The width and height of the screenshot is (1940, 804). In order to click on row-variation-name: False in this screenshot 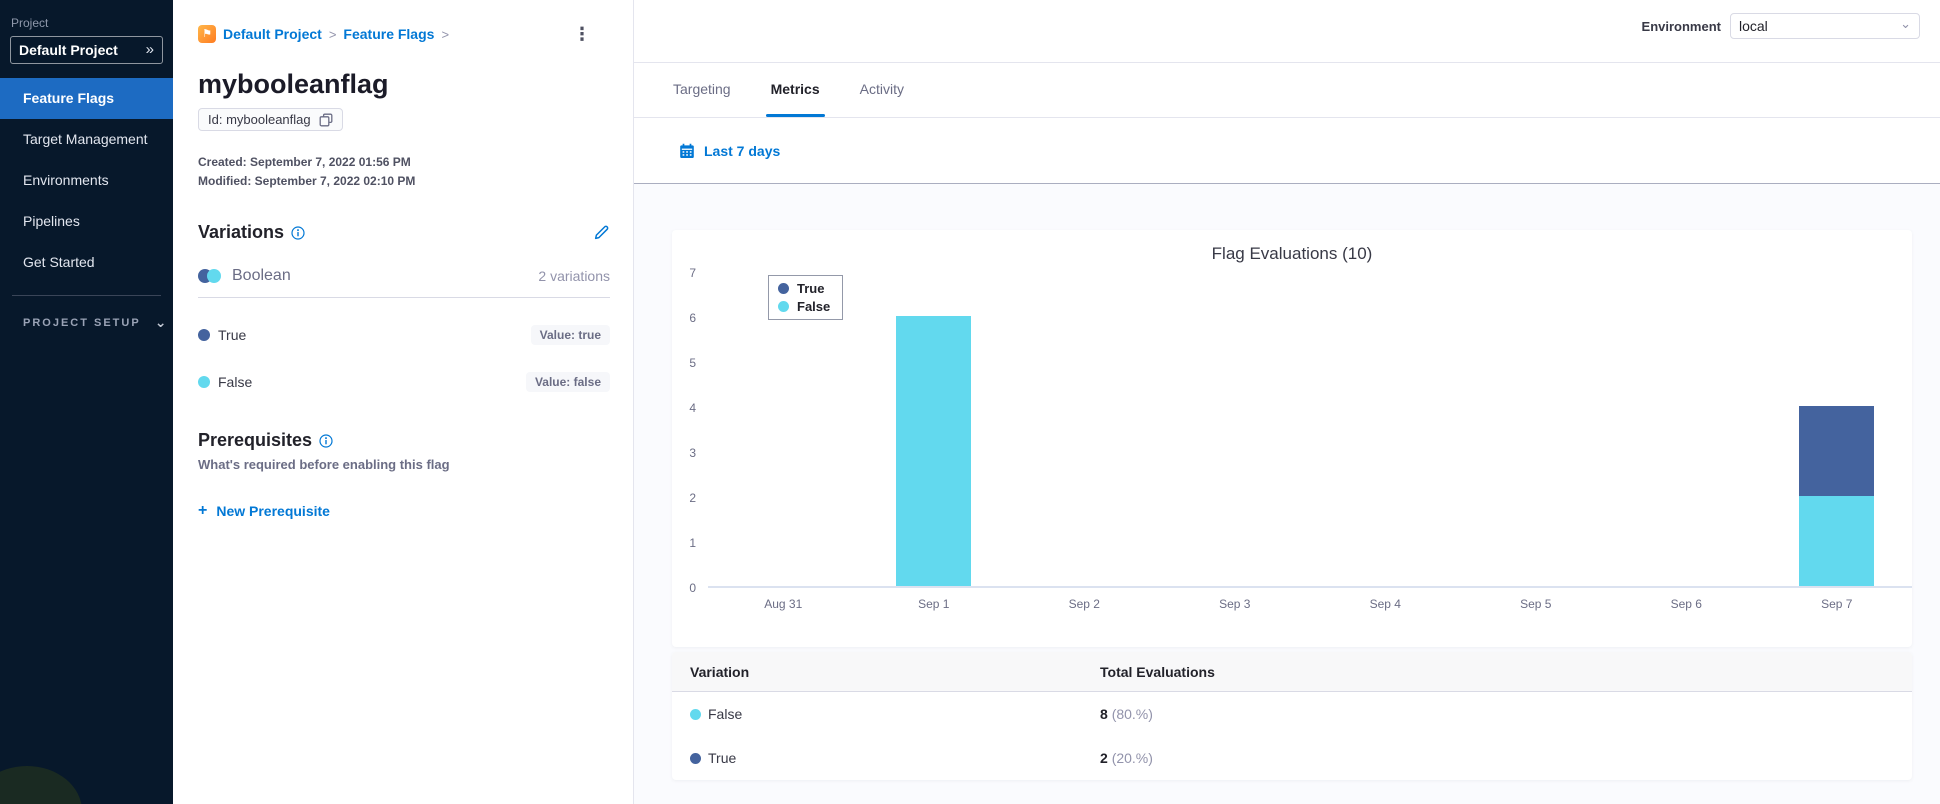, I will do `click(725, 714)`.